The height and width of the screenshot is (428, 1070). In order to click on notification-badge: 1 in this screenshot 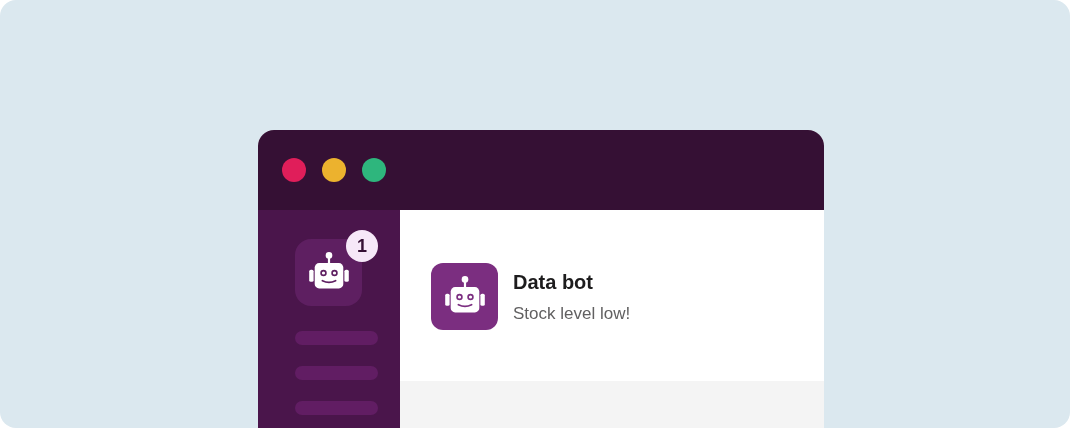, I will do `click(362, 246)`.